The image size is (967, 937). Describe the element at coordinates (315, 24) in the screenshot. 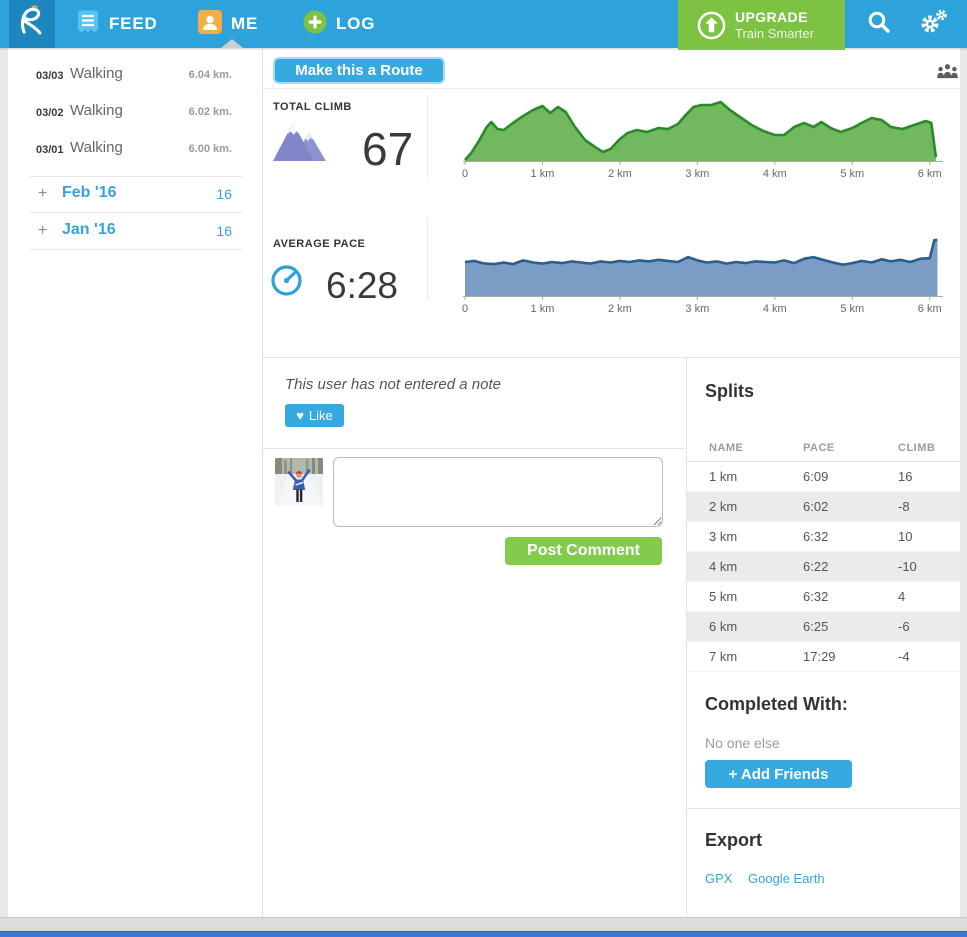

I see `log-plus-icon` at that location.